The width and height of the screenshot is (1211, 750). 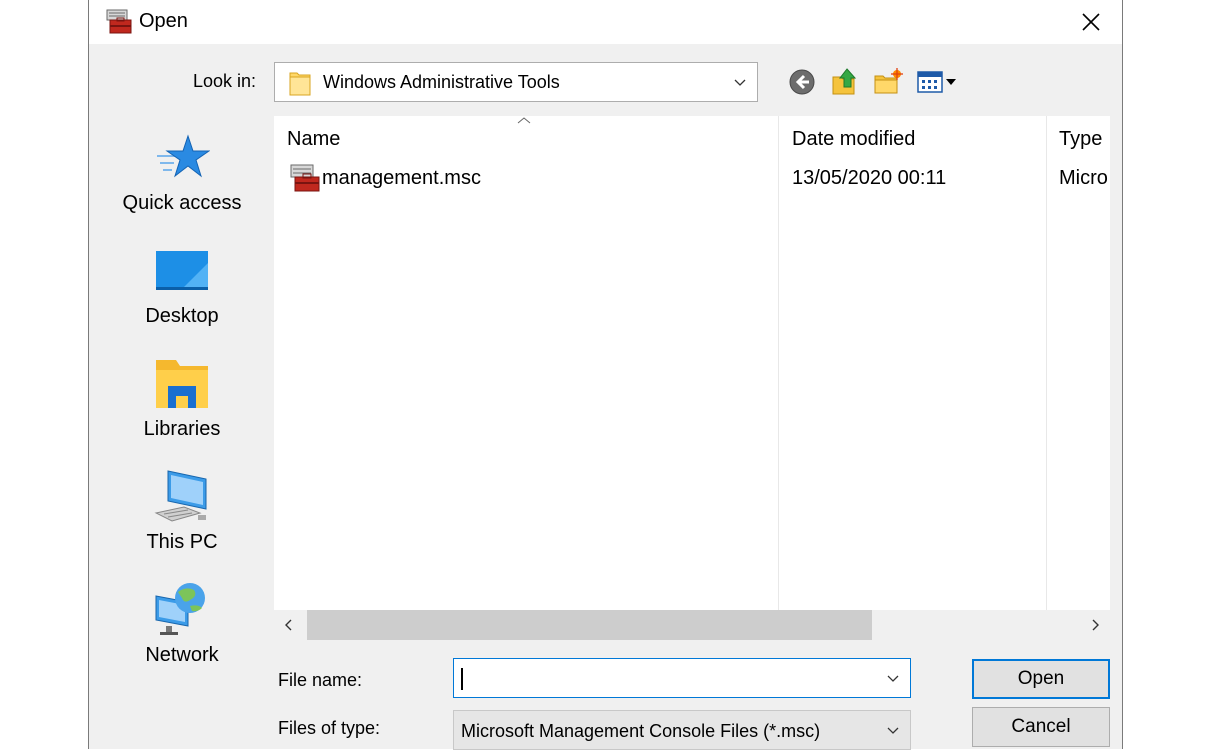 What do you see at coordinates (589, 625) in the screenshot?
I see `scroll-thumb` at bounding box center [589, 625].